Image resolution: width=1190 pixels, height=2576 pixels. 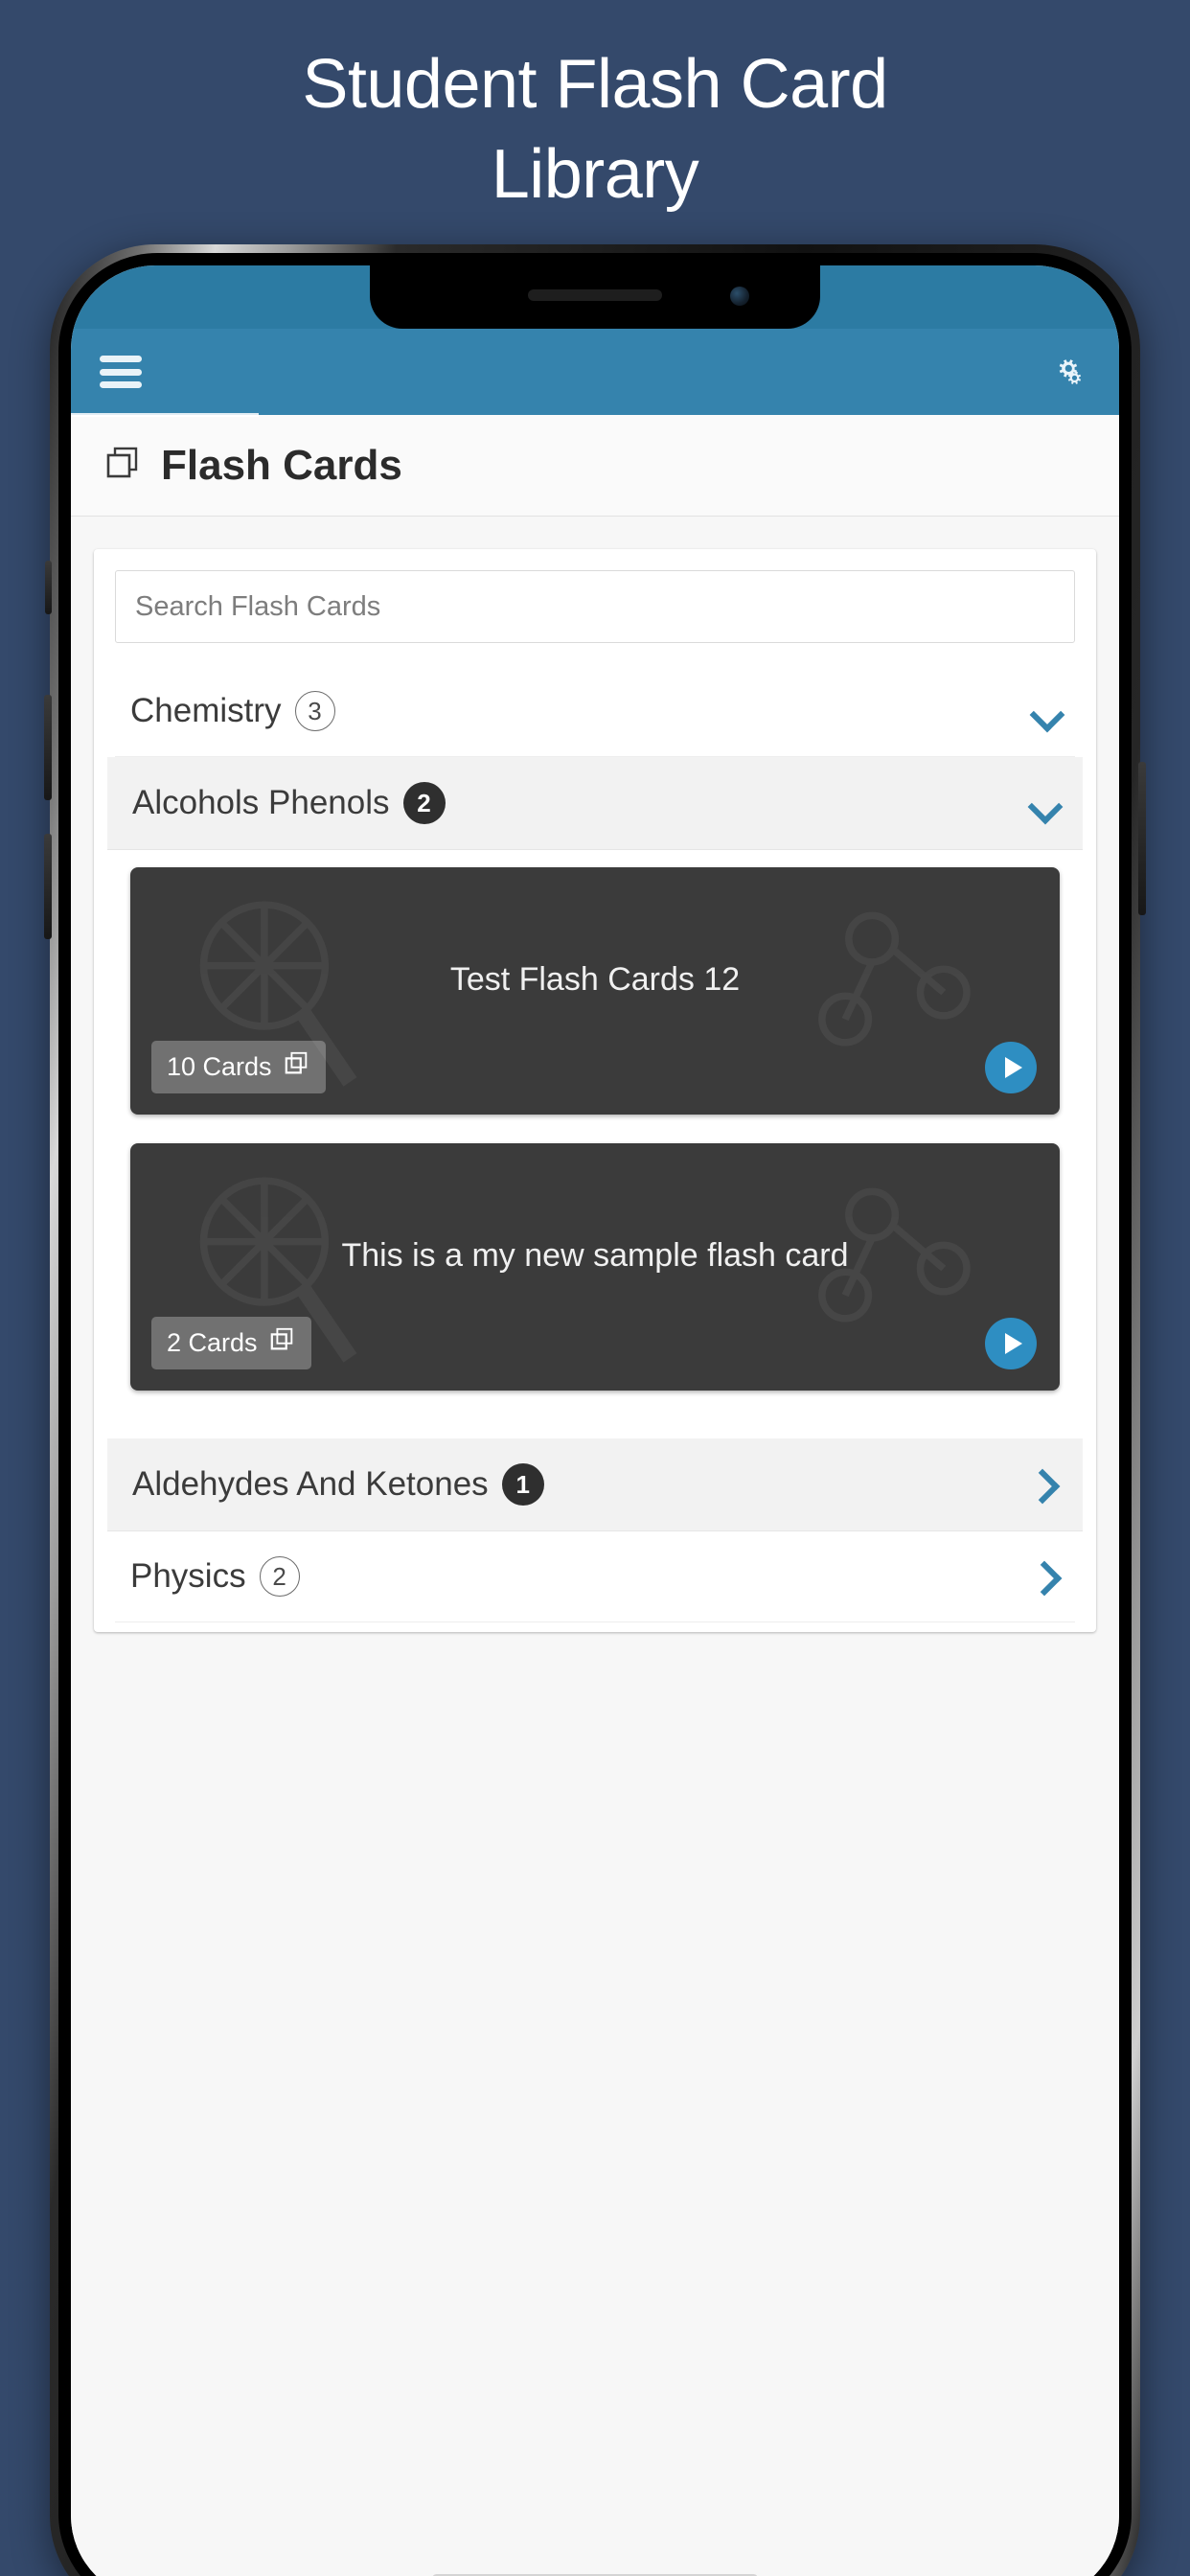 I want to click on page-title-line-1: Student Flash Card, so click(x=595, y=85).